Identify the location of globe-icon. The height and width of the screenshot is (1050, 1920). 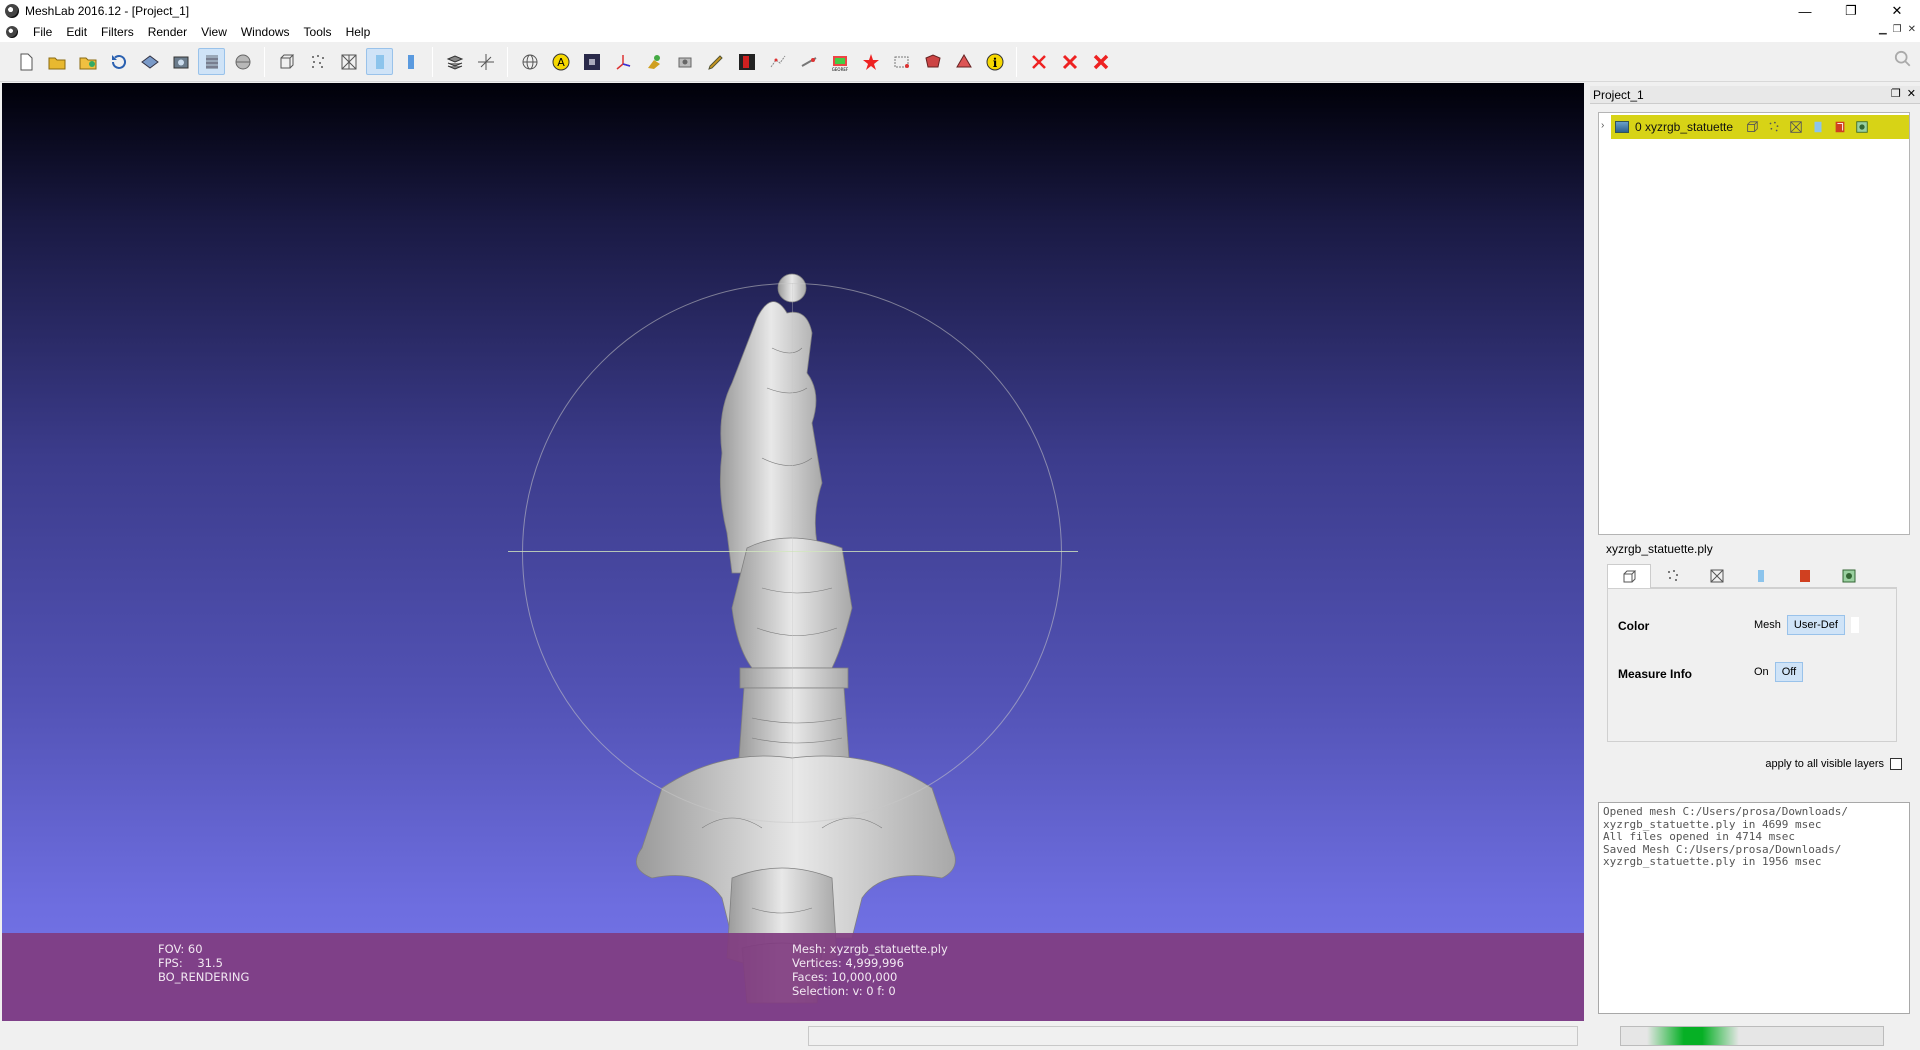
(529, 61).